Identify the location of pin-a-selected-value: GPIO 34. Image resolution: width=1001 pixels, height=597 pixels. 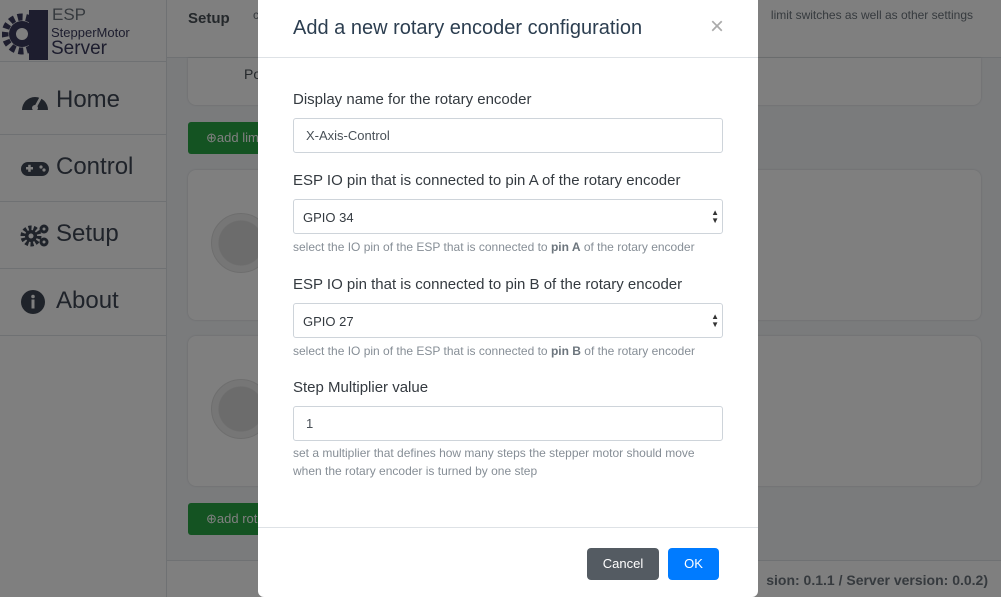
(328, 217).